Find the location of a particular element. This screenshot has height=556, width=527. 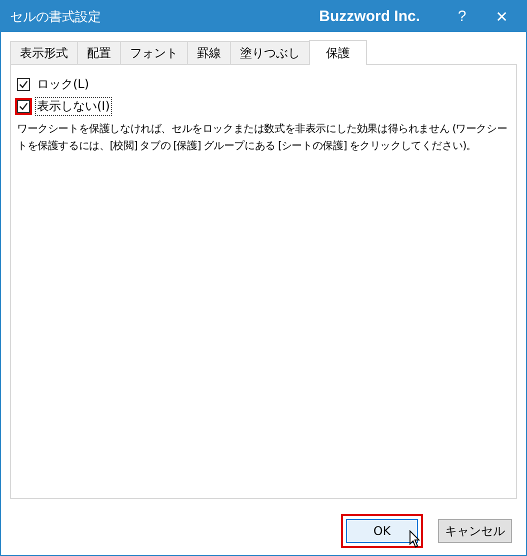

close-button: ✕ is located at coordinates (502, 16).